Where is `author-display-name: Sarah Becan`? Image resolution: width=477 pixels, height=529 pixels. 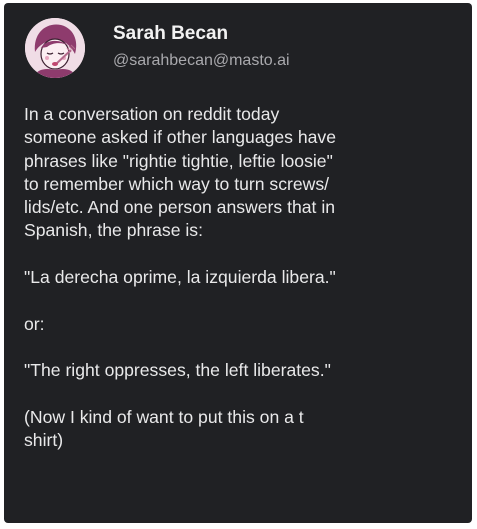 author-display-name: Sarah Becan is located at coordinates (170, 34).